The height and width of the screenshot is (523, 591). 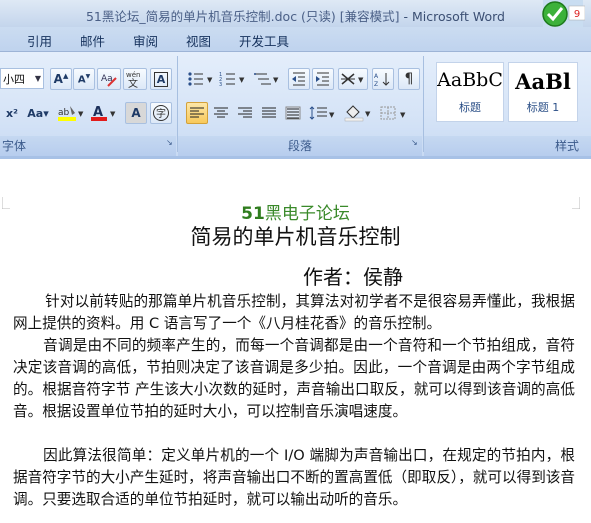 What do you see at coordinates (353, 277) in the screenshot?
I see `author-line: 作者：侯静` at bounding box center [353, 277].